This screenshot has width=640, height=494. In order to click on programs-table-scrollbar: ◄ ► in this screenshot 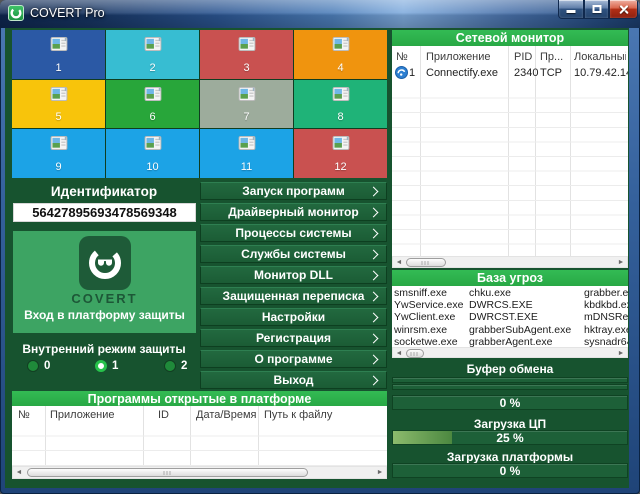, I will do `click(199, 472)`.